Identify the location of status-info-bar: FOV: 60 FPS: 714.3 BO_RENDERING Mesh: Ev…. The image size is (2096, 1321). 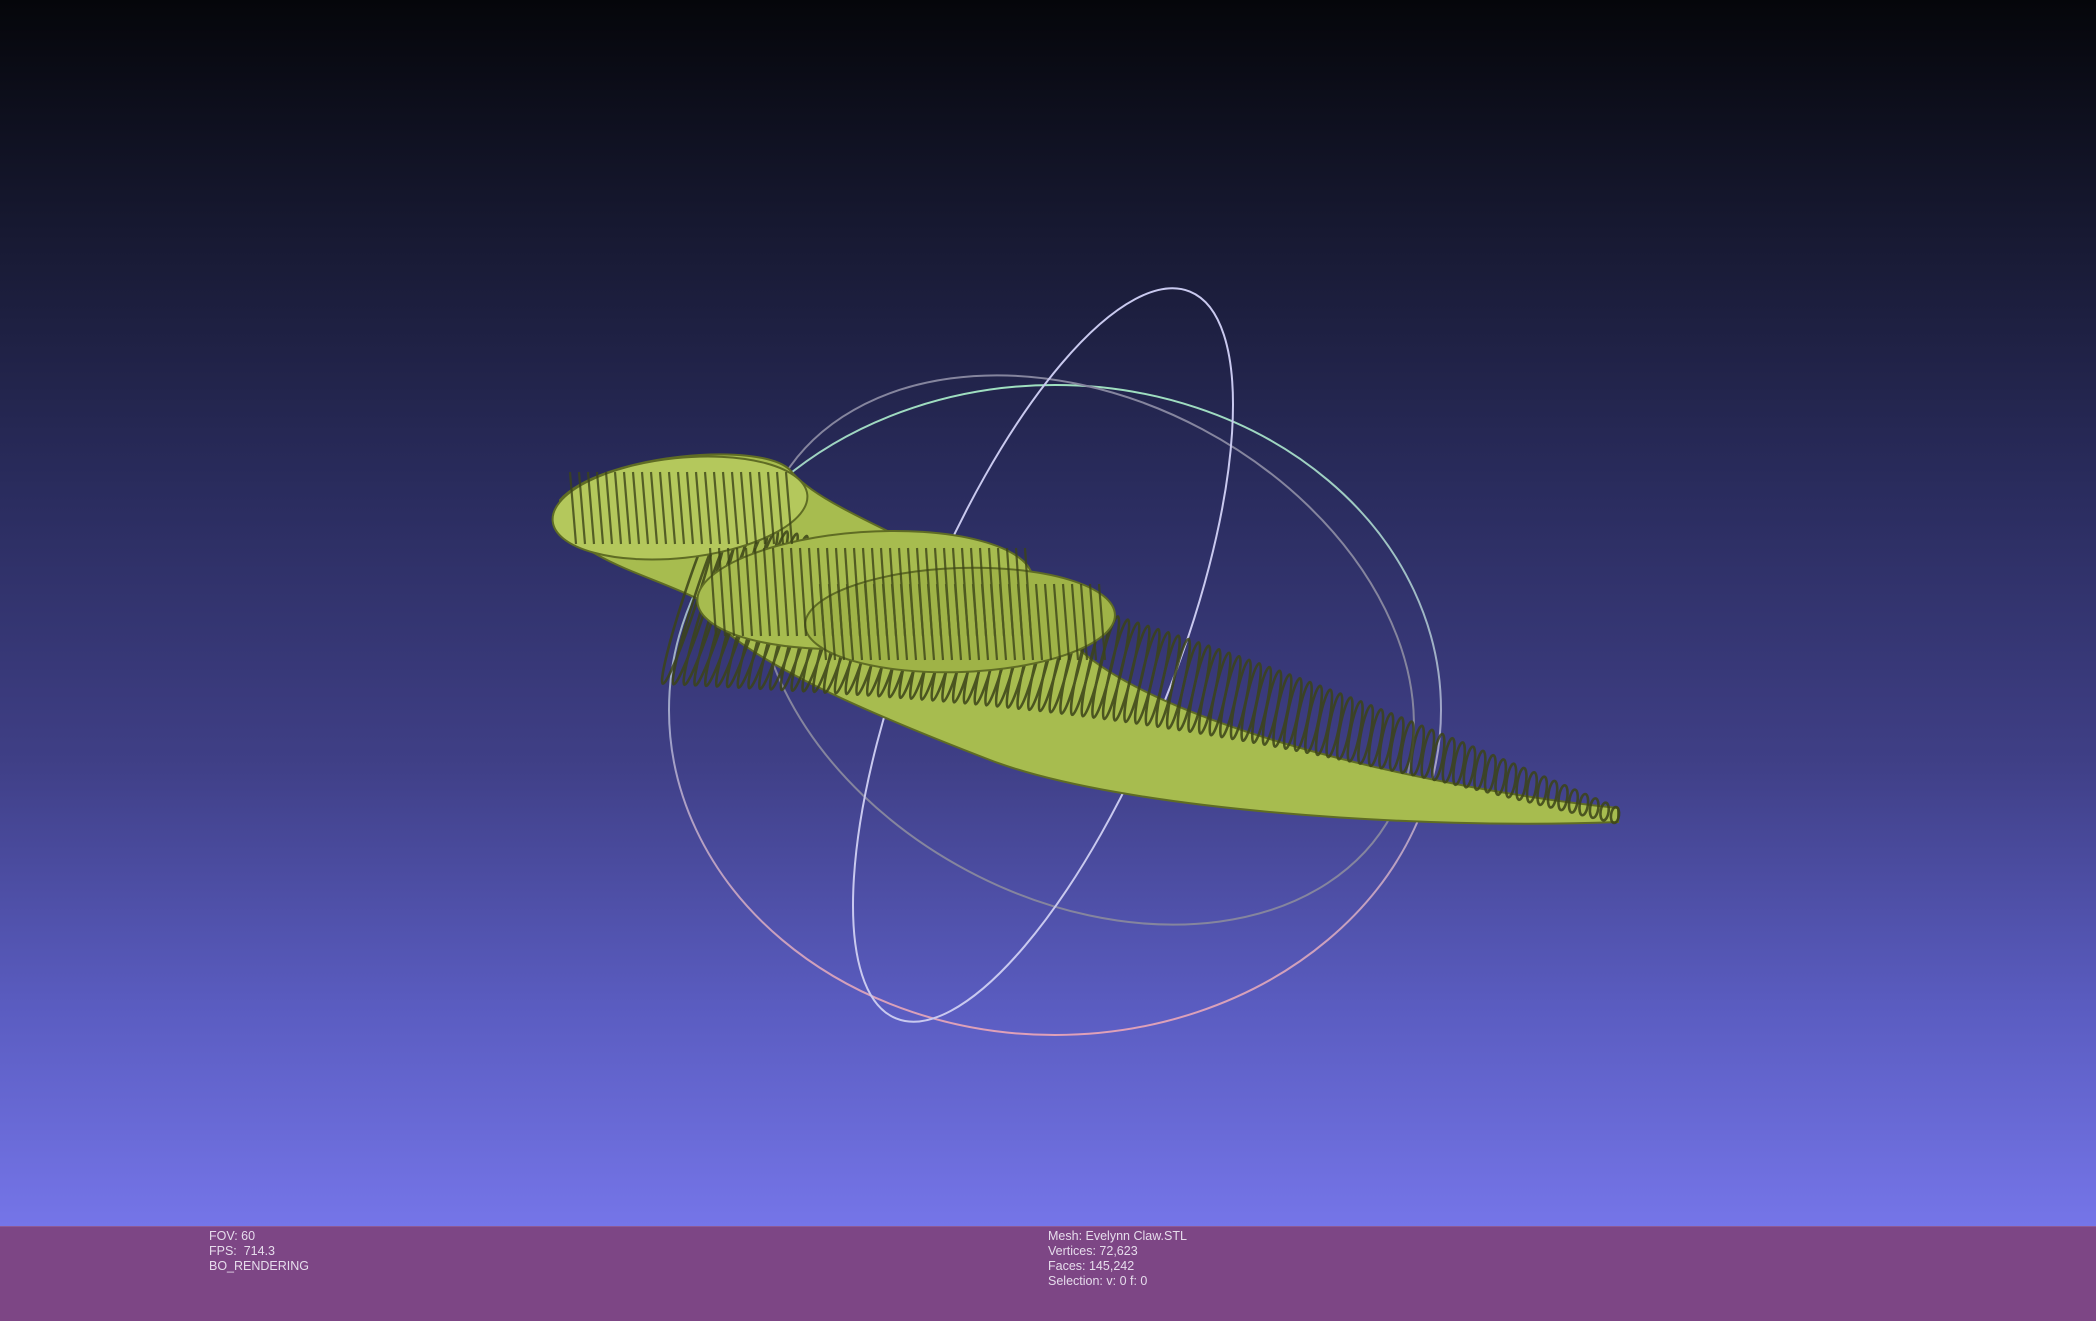
(1048, 1273).